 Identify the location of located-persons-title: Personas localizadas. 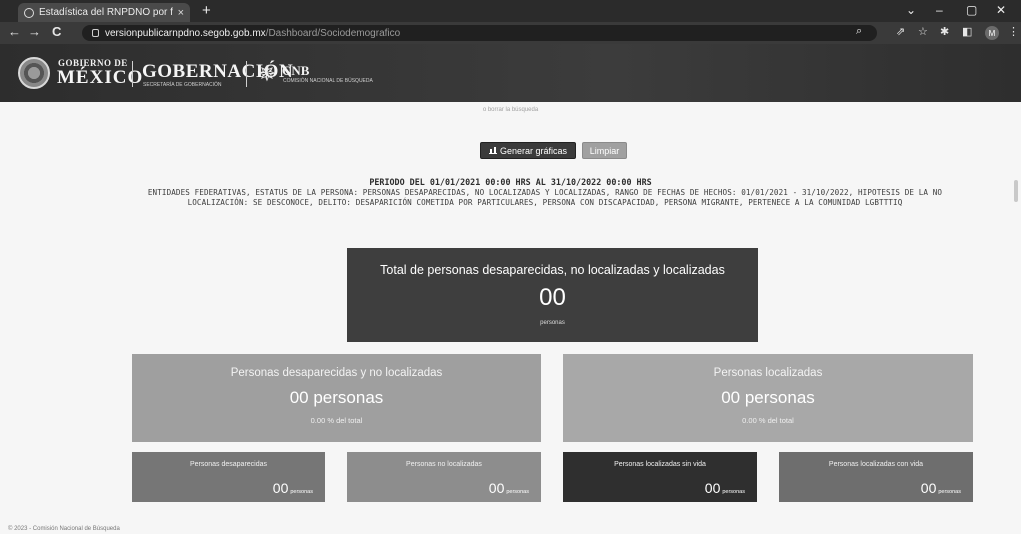
(768, 373).